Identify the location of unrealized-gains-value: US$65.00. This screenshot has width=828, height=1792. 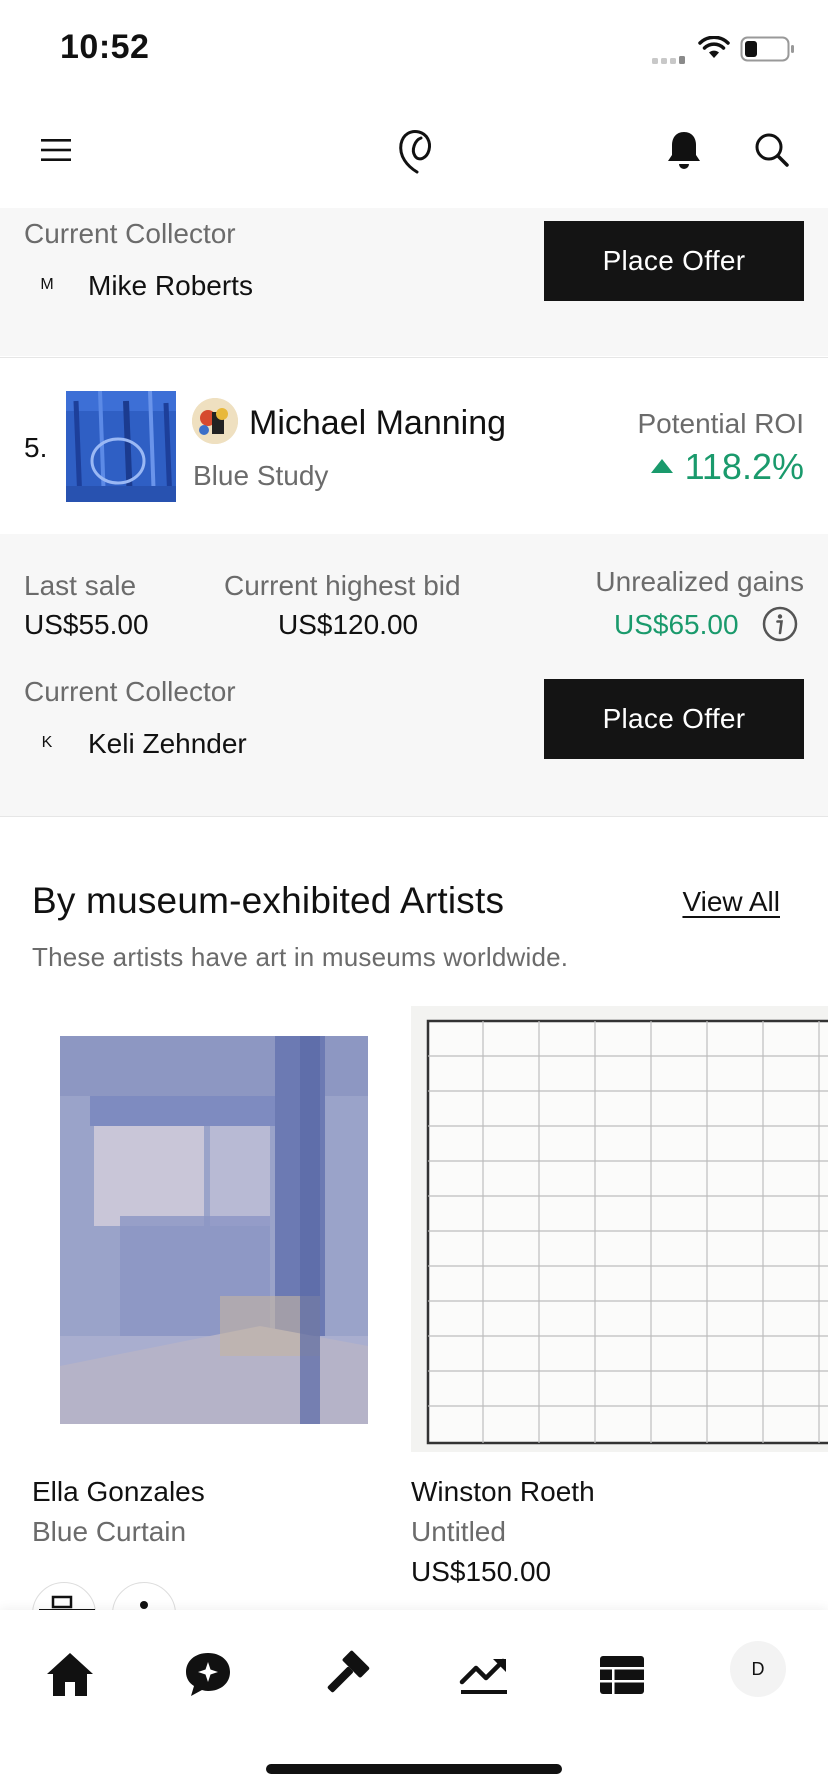
(676, 624).